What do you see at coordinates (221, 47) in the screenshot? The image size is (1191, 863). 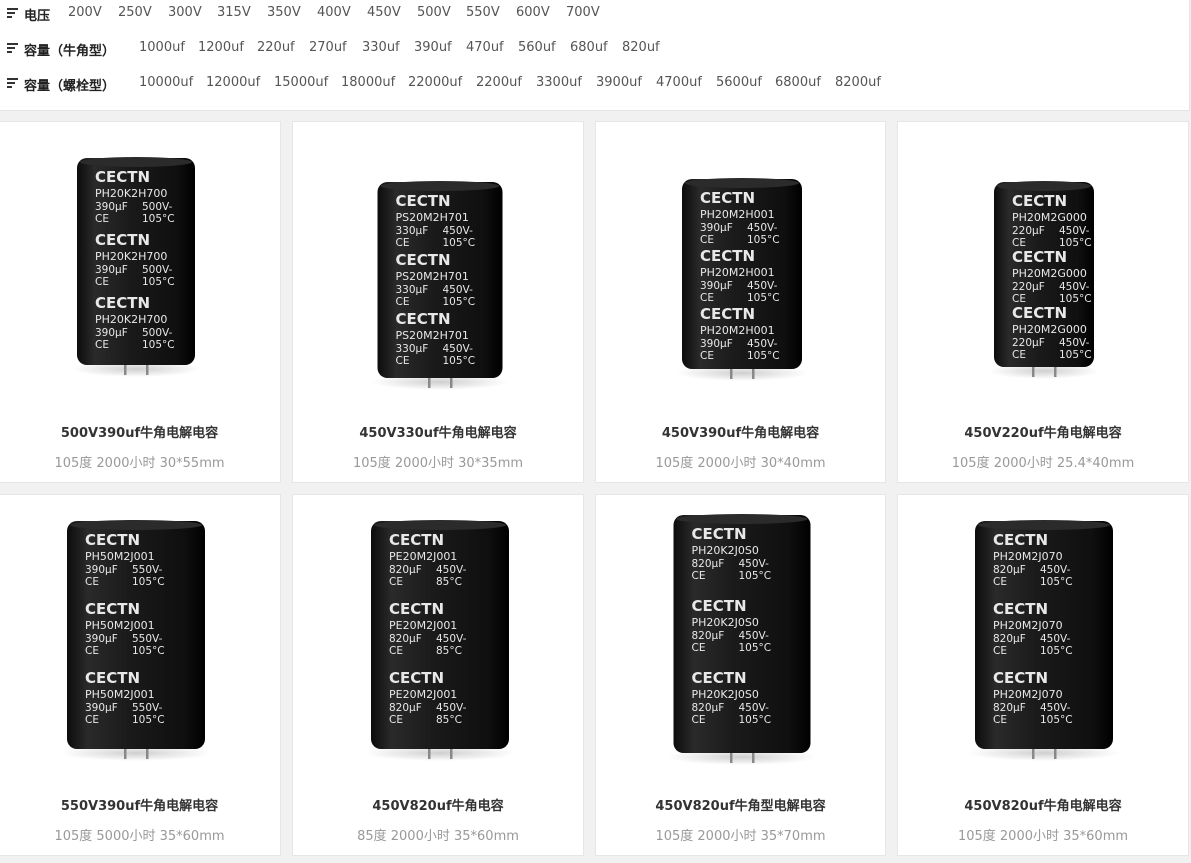 I see `filter-option: 1200uf` at bounding box center [221, 47].